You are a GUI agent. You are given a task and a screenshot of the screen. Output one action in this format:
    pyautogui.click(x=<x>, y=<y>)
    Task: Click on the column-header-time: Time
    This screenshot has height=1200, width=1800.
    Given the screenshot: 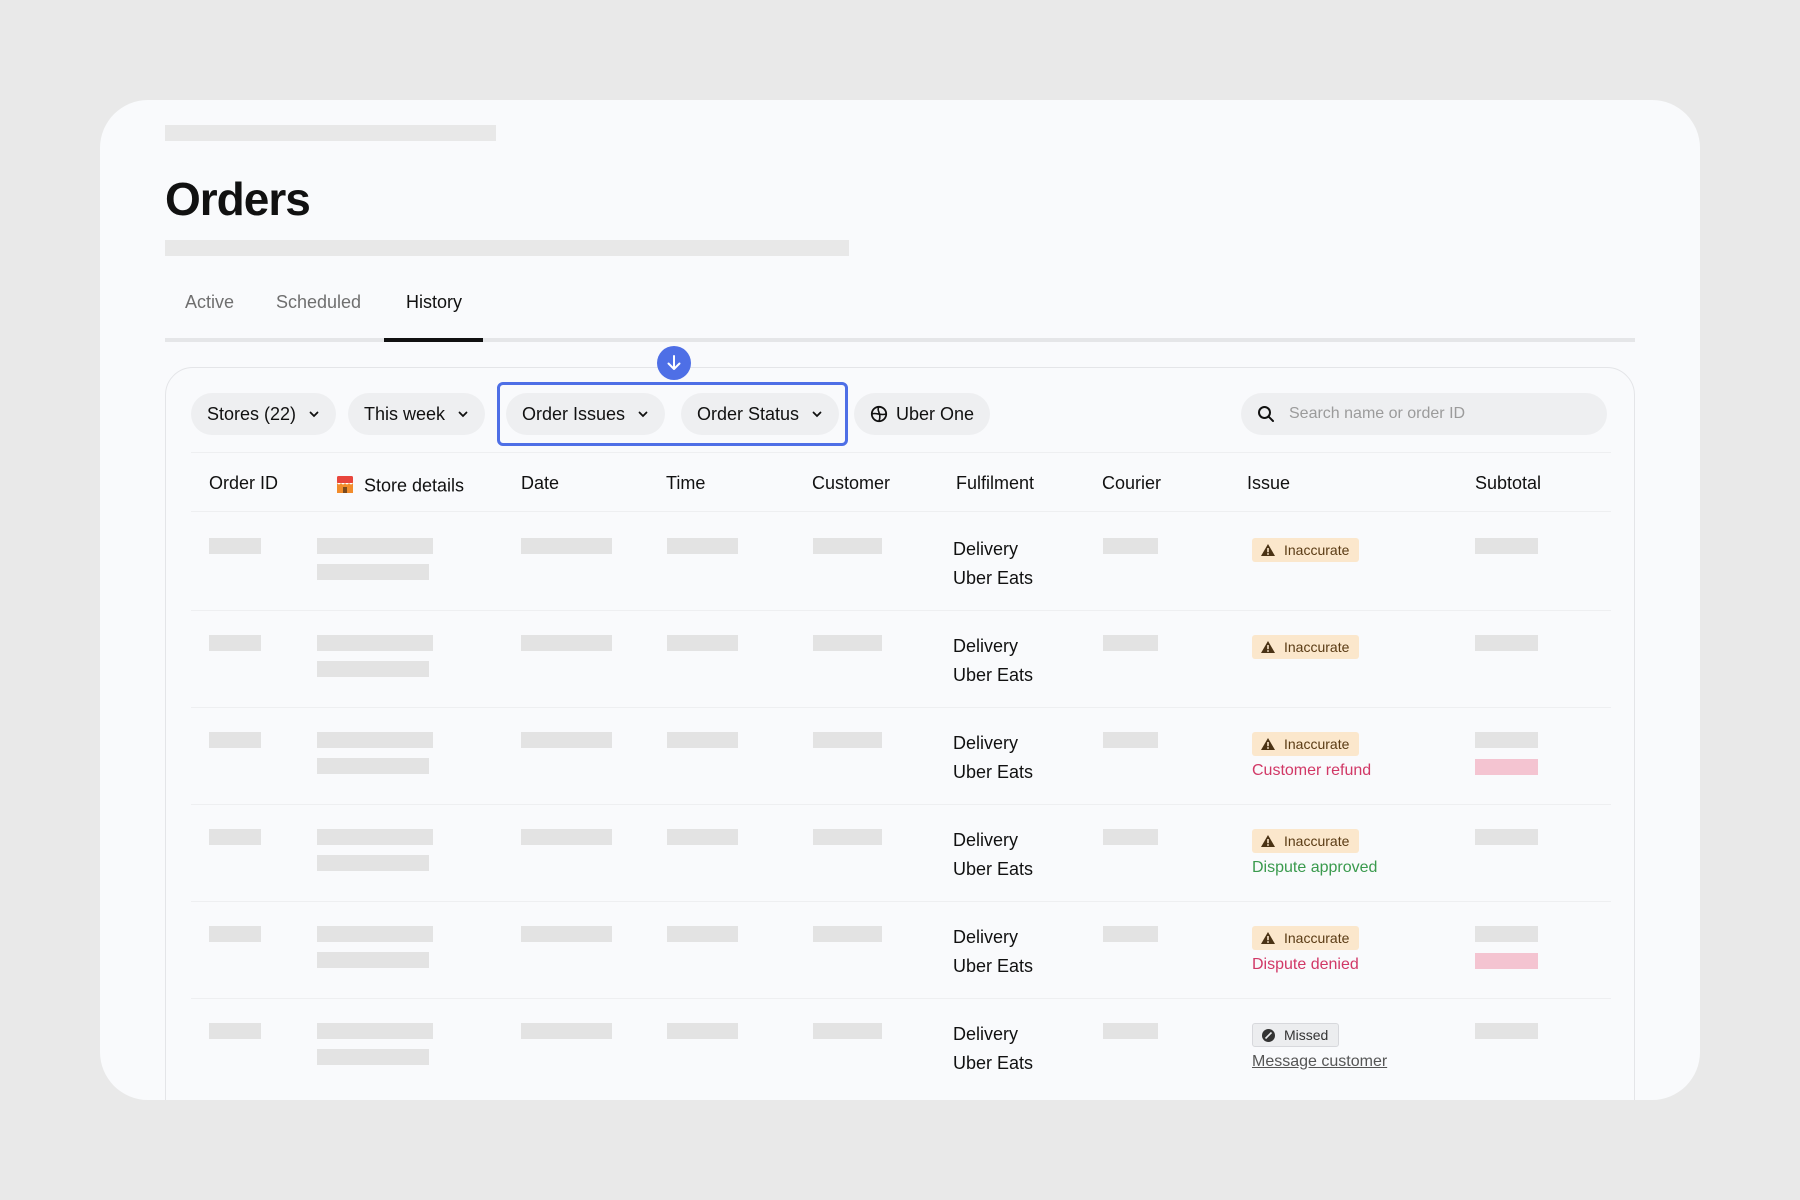 What is the action you would take?
    pyautogui.click(x=685, y=483)
    